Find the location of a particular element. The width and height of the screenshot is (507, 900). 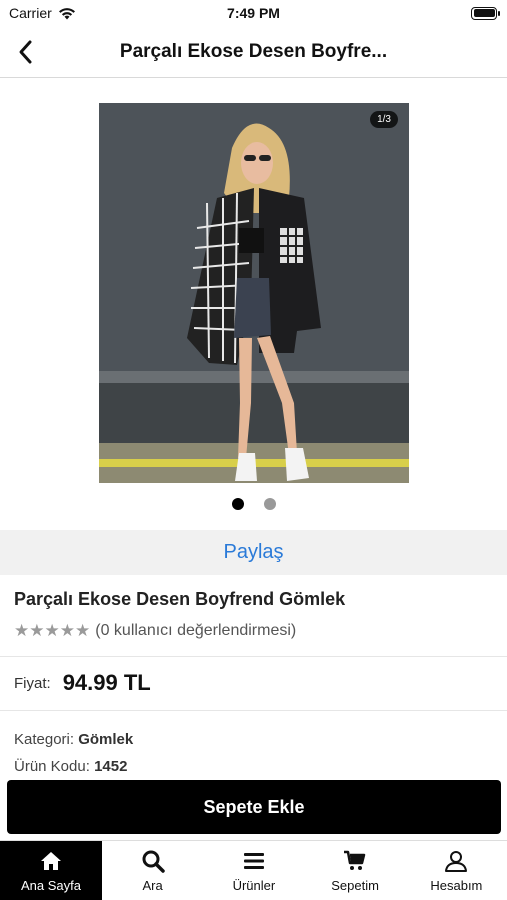

image-counter: 1/3 is located at coordinates (384, 119).